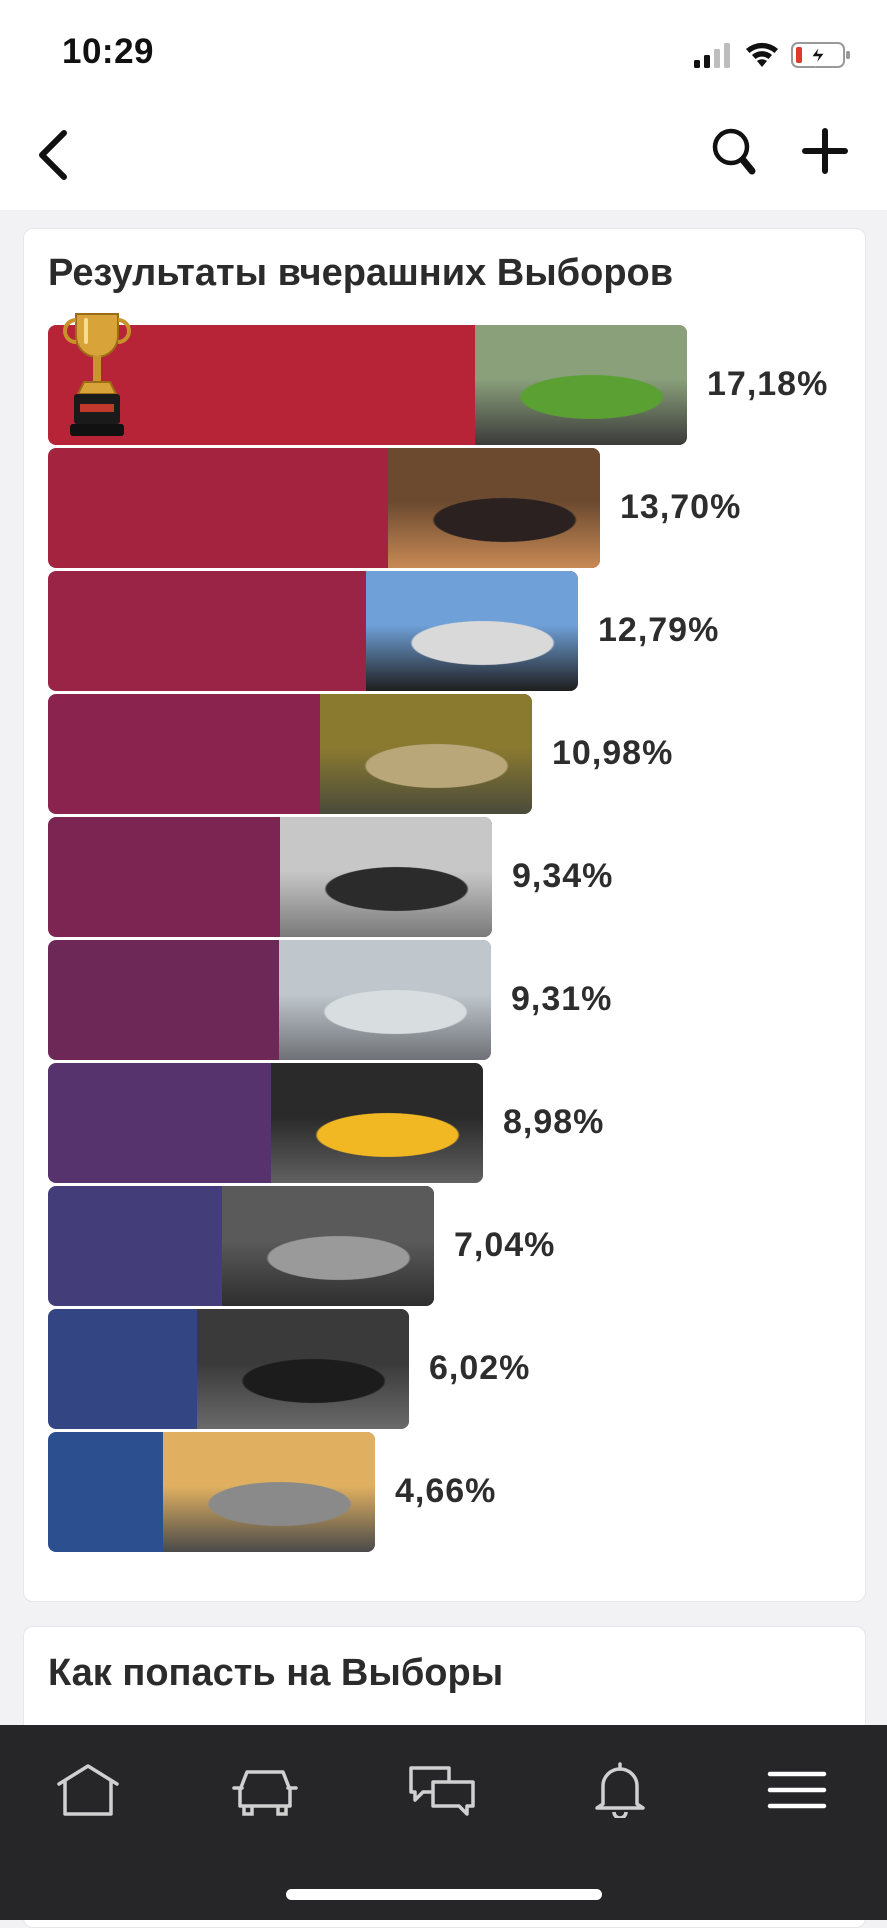 The width and height of the screenshot is (887, 1928). Describe the element at coordinates (762, 54) in the screenshot. I see `wifi-icon` at that location.